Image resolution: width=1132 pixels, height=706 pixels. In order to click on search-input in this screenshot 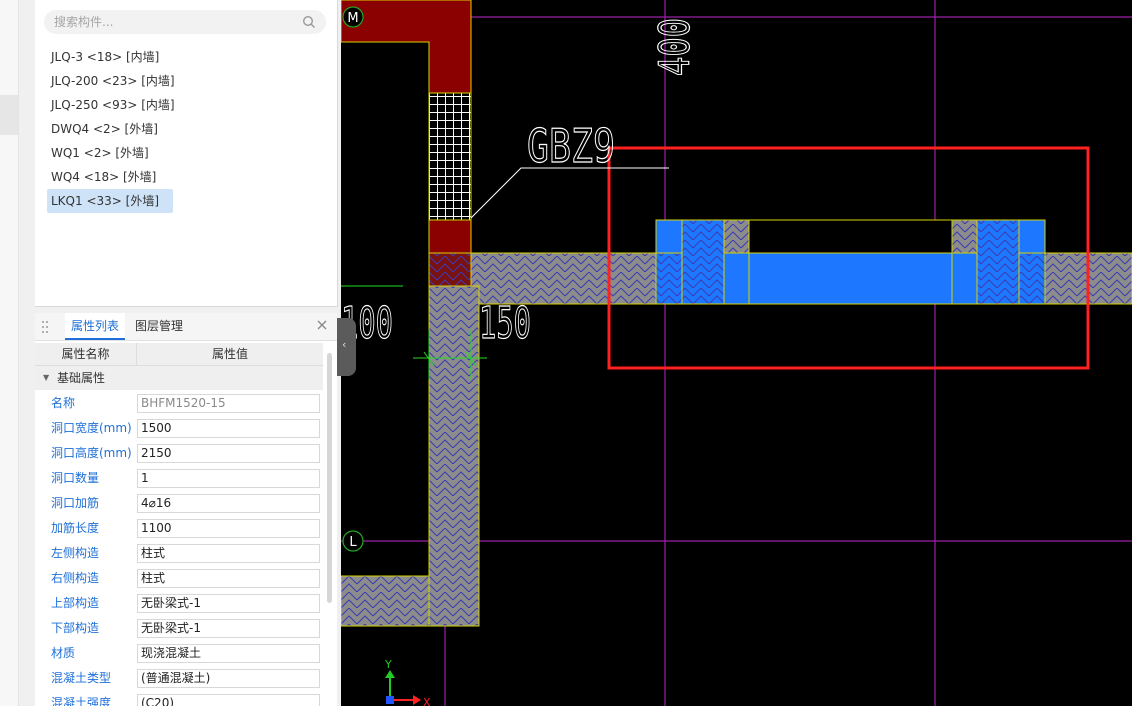, I will do `click(174, 22)`.